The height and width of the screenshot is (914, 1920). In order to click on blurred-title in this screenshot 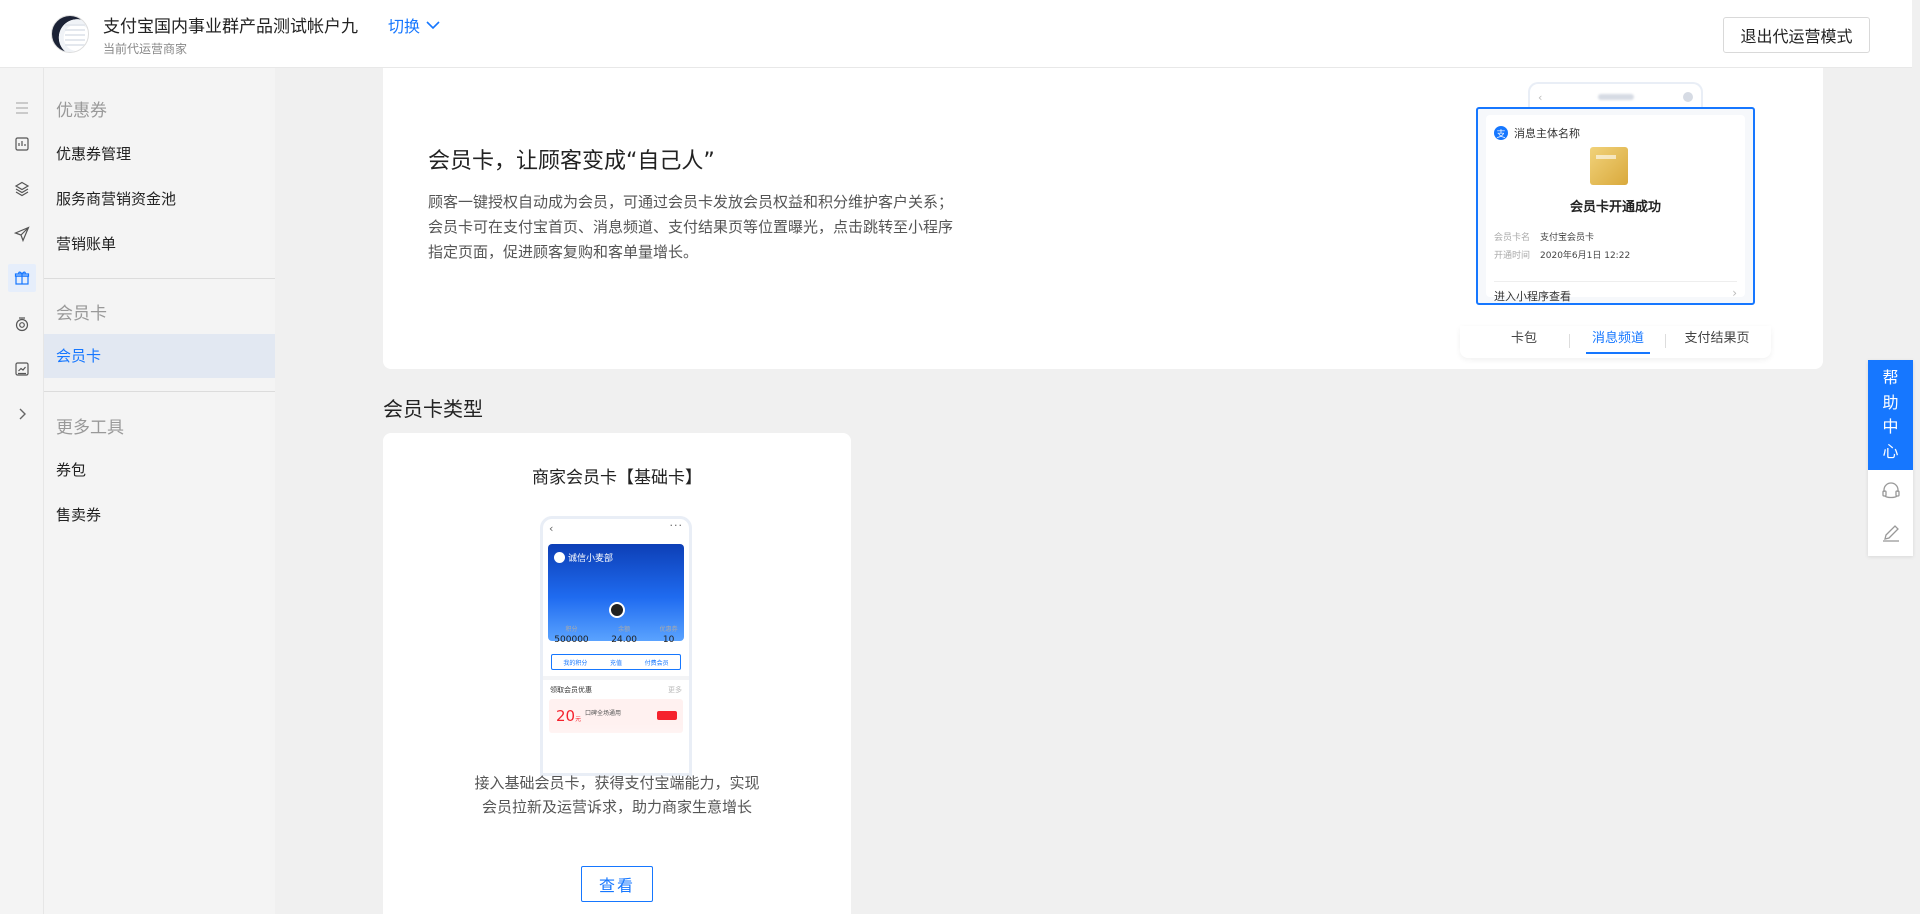, I will do `click(1616, 97)`.